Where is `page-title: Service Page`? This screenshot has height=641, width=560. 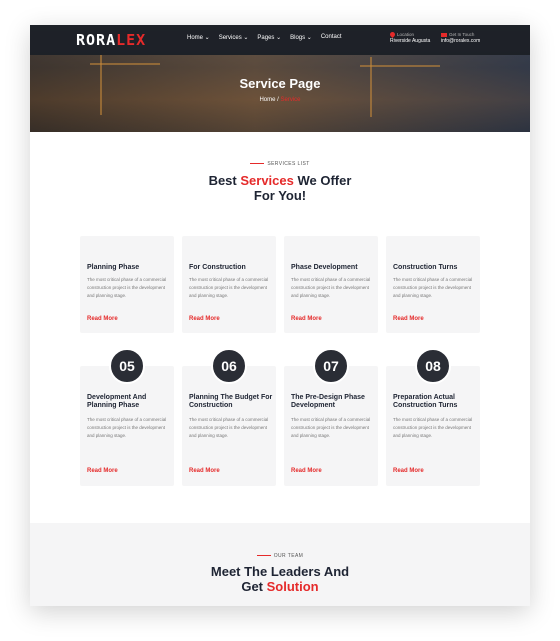
page-title: Service Page is located at coordinates (280, 83).